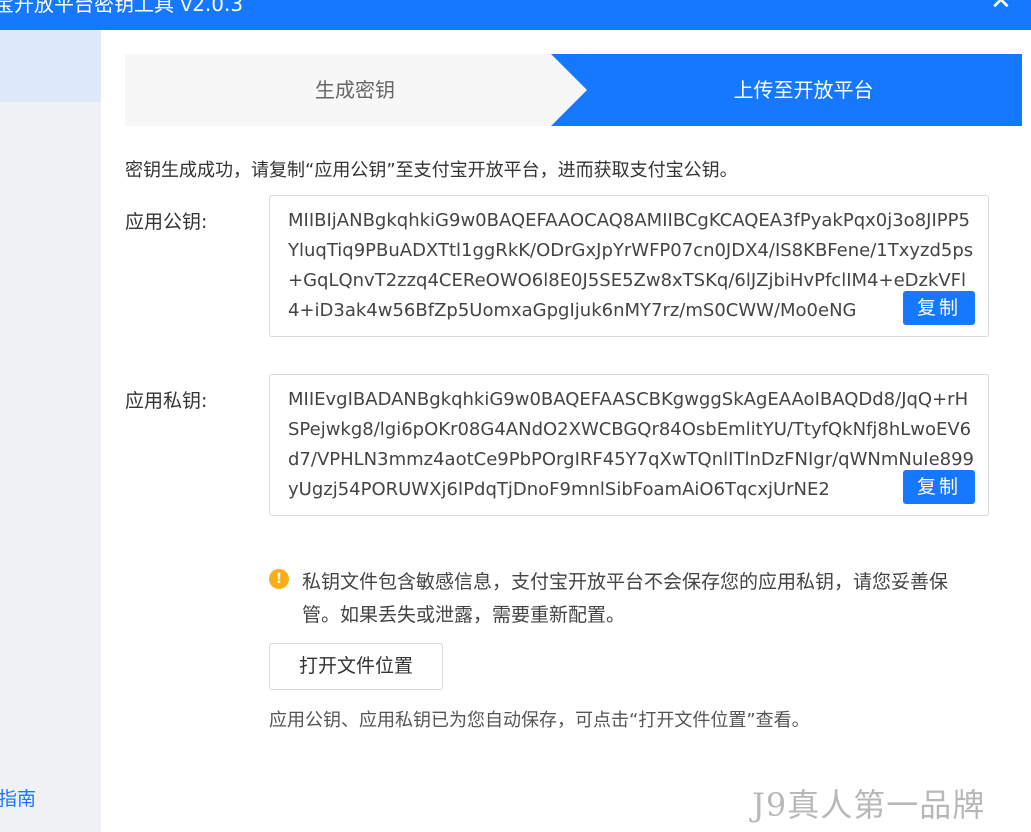 Image resolution: width=1031 pixels, height=832 pixels. What do you see at coordinates (869, 805) in the screenshot?
I see `watermark: J9真人第一品牌` at bounding box center [869, 805].